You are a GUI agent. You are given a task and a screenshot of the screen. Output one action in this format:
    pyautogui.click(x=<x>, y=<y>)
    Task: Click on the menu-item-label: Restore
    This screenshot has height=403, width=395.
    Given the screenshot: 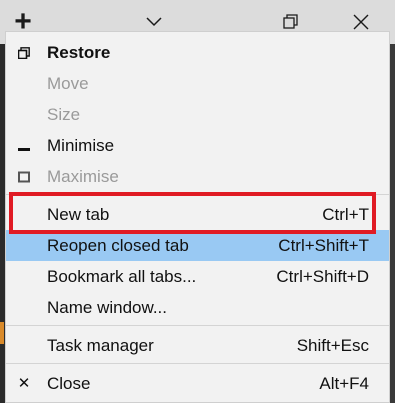 What is the action you would take?
    pyautogui.click(x=79, y=52)
    